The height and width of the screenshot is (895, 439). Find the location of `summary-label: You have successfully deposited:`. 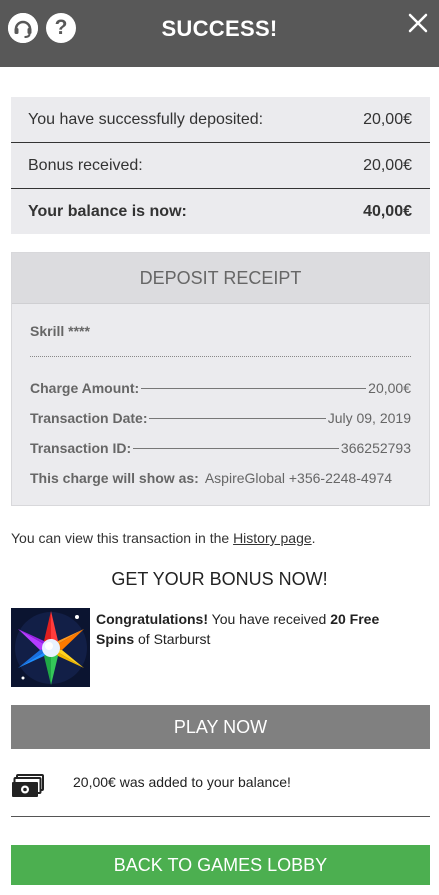

summary-label: You have successfully deposited: is located at coordinates (146, 119).